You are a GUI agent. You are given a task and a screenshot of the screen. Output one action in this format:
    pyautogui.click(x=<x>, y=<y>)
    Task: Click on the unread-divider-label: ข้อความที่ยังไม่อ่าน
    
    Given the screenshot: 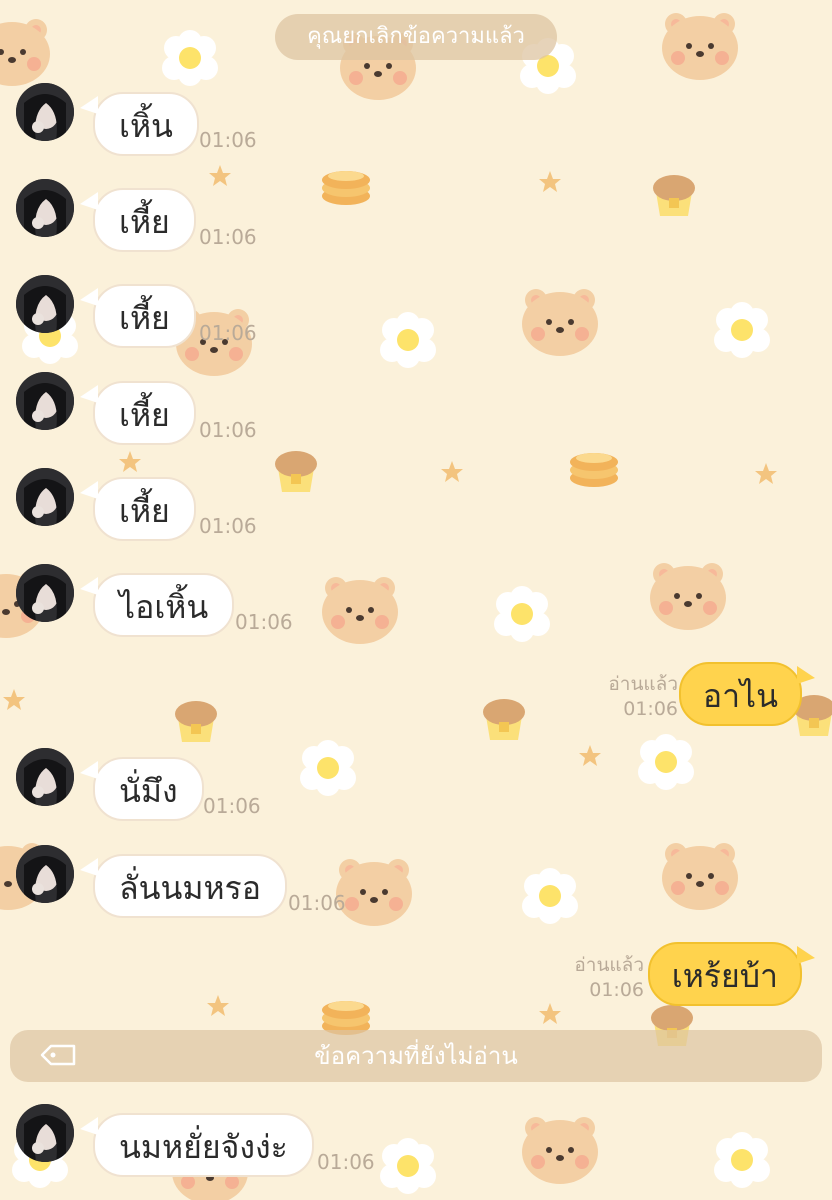 What is the action you would take?
    pyautogui.click(x=416, y=1056)
    